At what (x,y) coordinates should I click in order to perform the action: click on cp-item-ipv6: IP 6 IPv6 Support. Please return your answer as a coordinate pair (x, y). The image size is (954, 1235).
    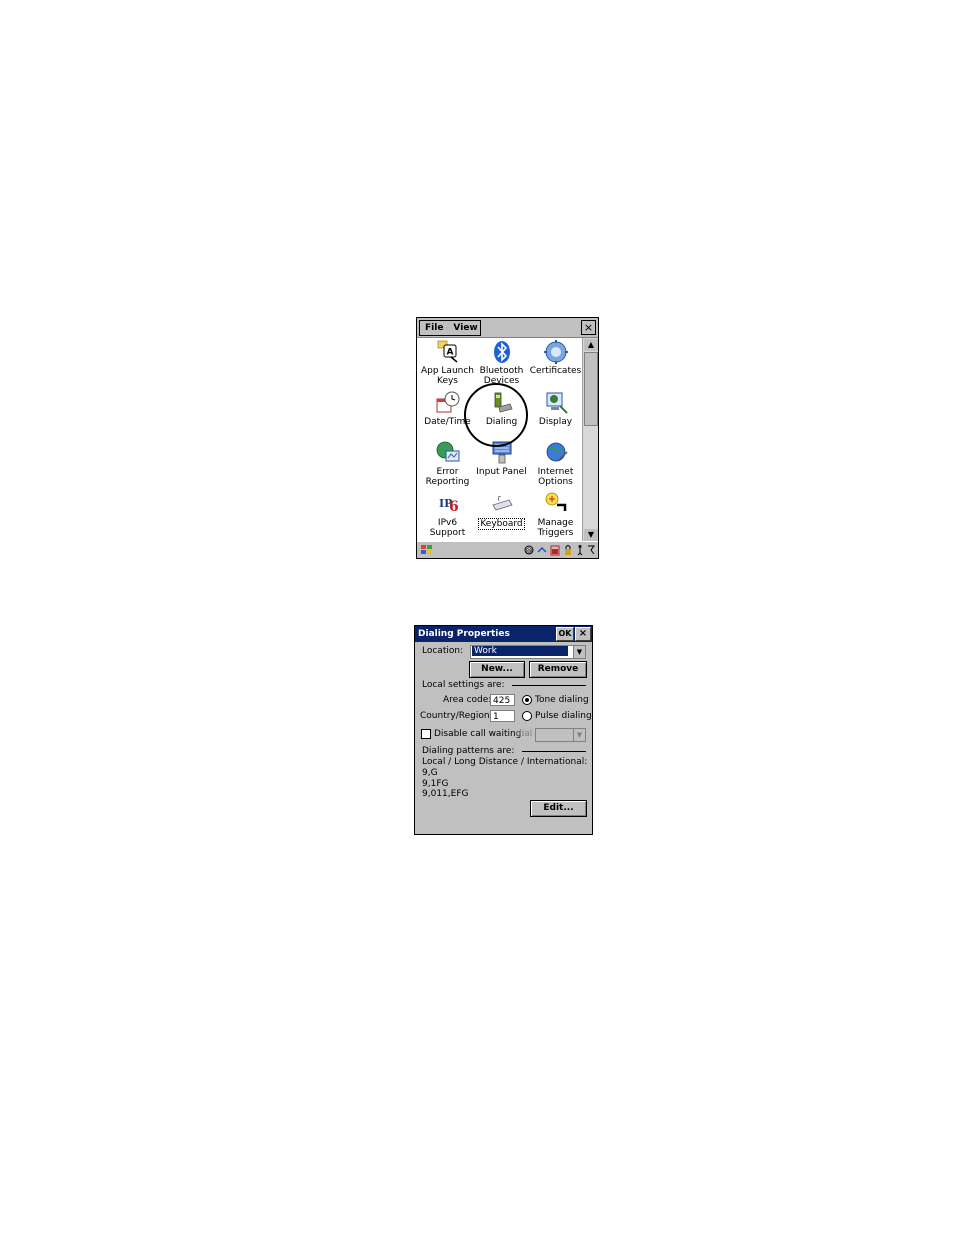
    Looking at the image, I should click on (447, 514).